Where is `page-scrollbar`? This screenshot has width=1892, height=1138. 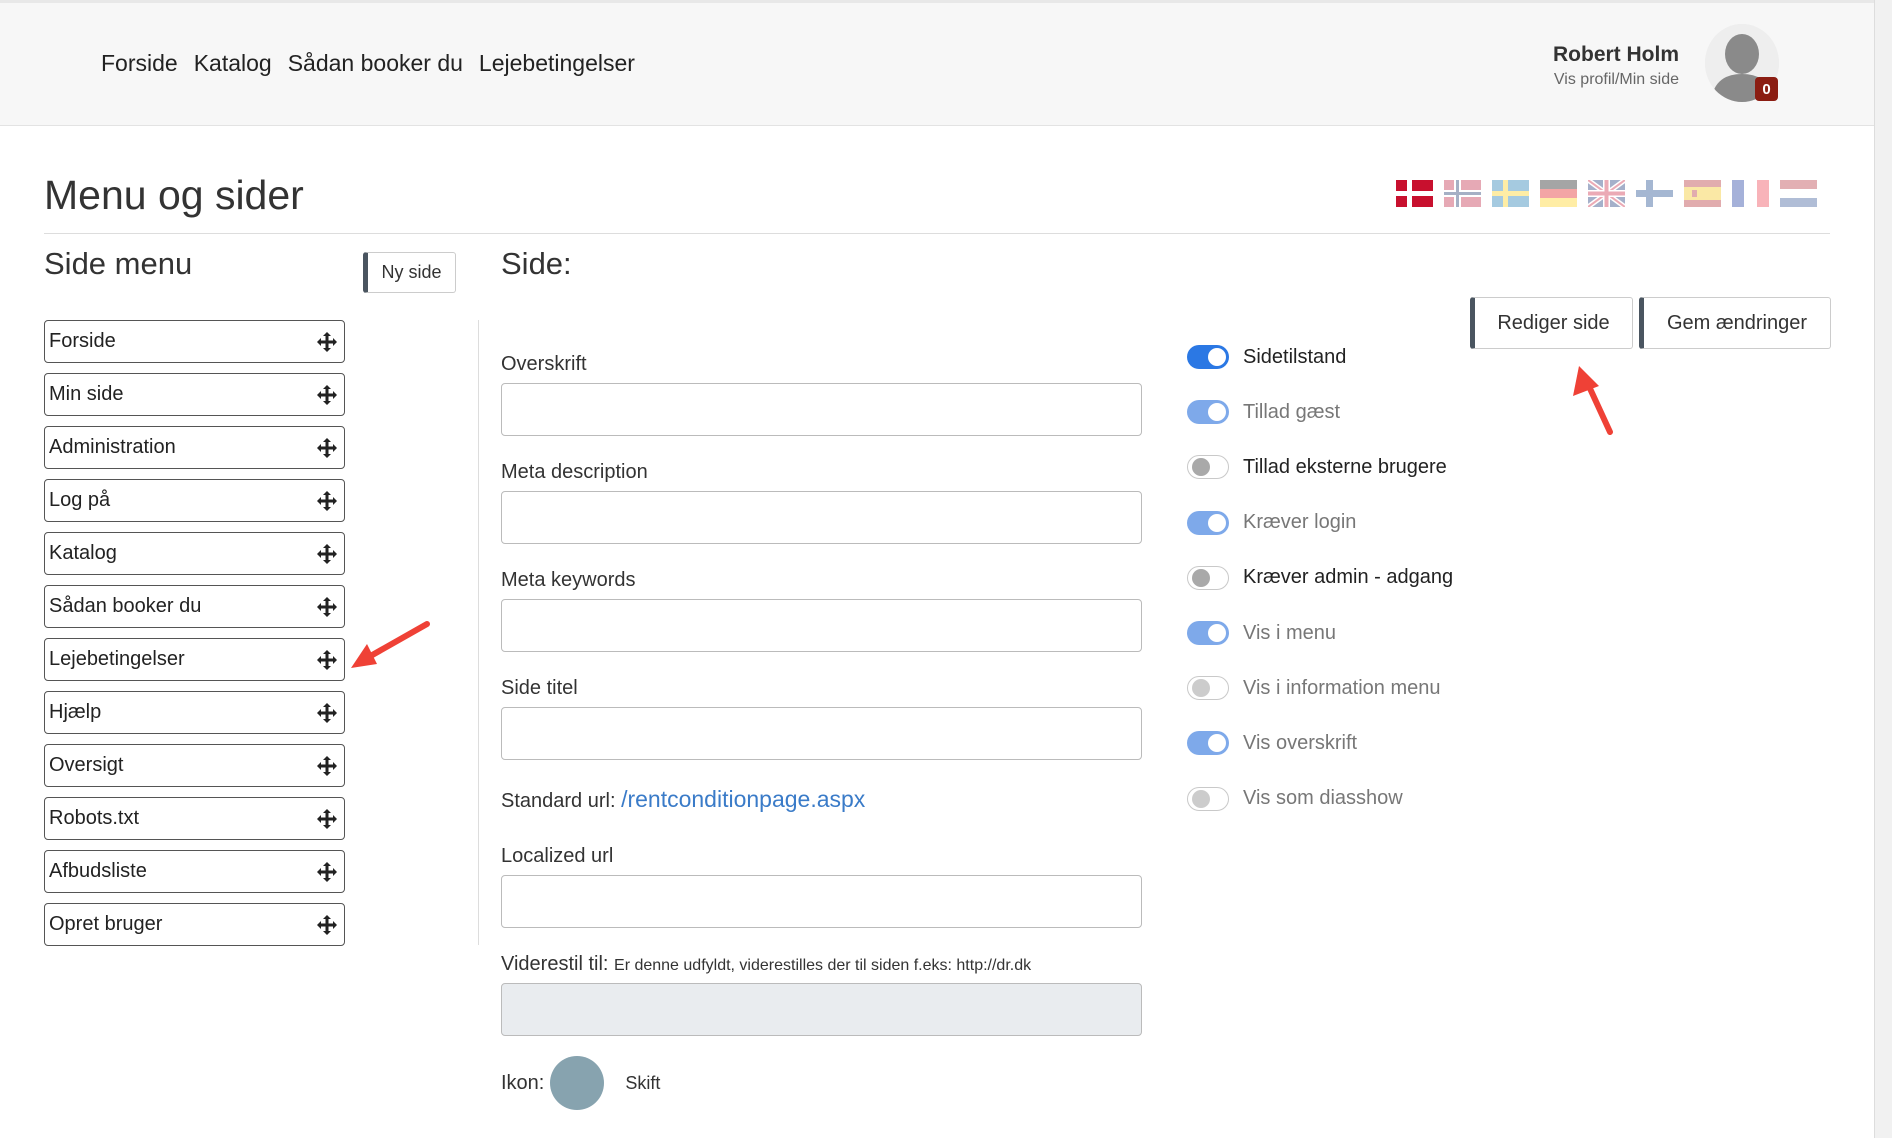 page-scrollbar is located at coordinates (1883, 569).